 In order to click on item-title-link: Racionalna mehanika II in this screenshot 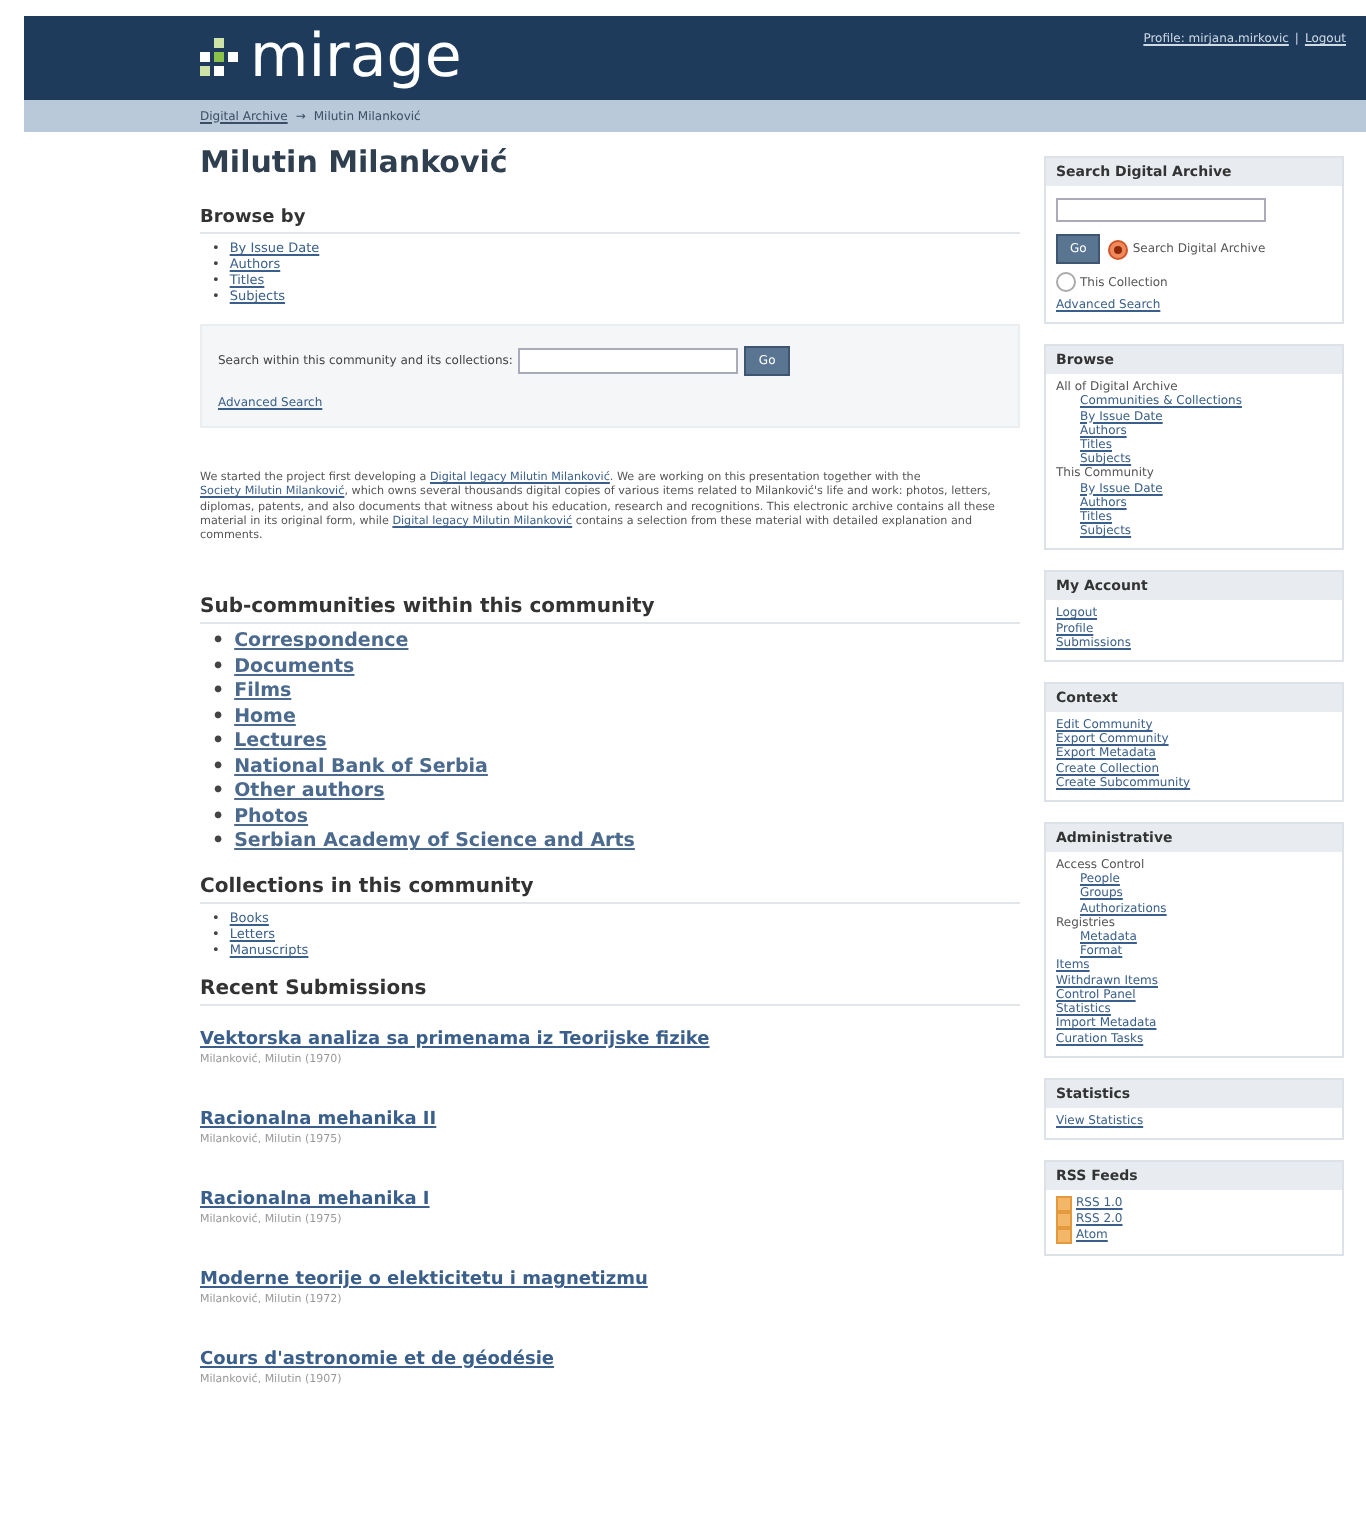, I will do `click(610, 1119)`.